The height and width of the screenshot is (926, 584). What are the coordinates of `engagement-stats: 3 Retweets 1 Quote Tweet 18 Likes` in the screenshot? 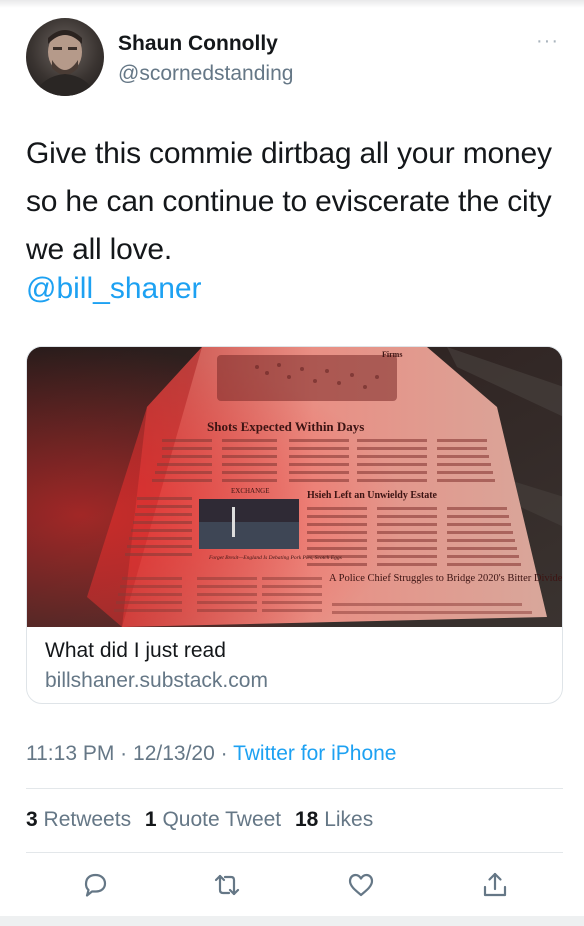 It's located at (199, 820).